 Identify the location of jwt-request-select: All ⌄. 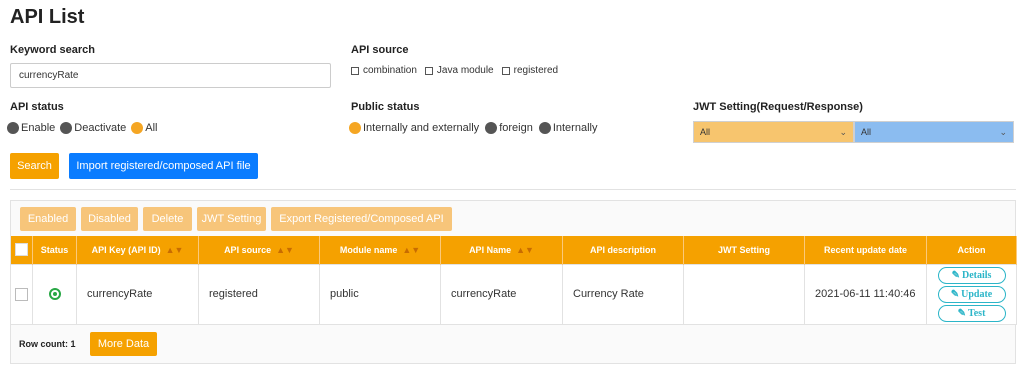
(773, 132).